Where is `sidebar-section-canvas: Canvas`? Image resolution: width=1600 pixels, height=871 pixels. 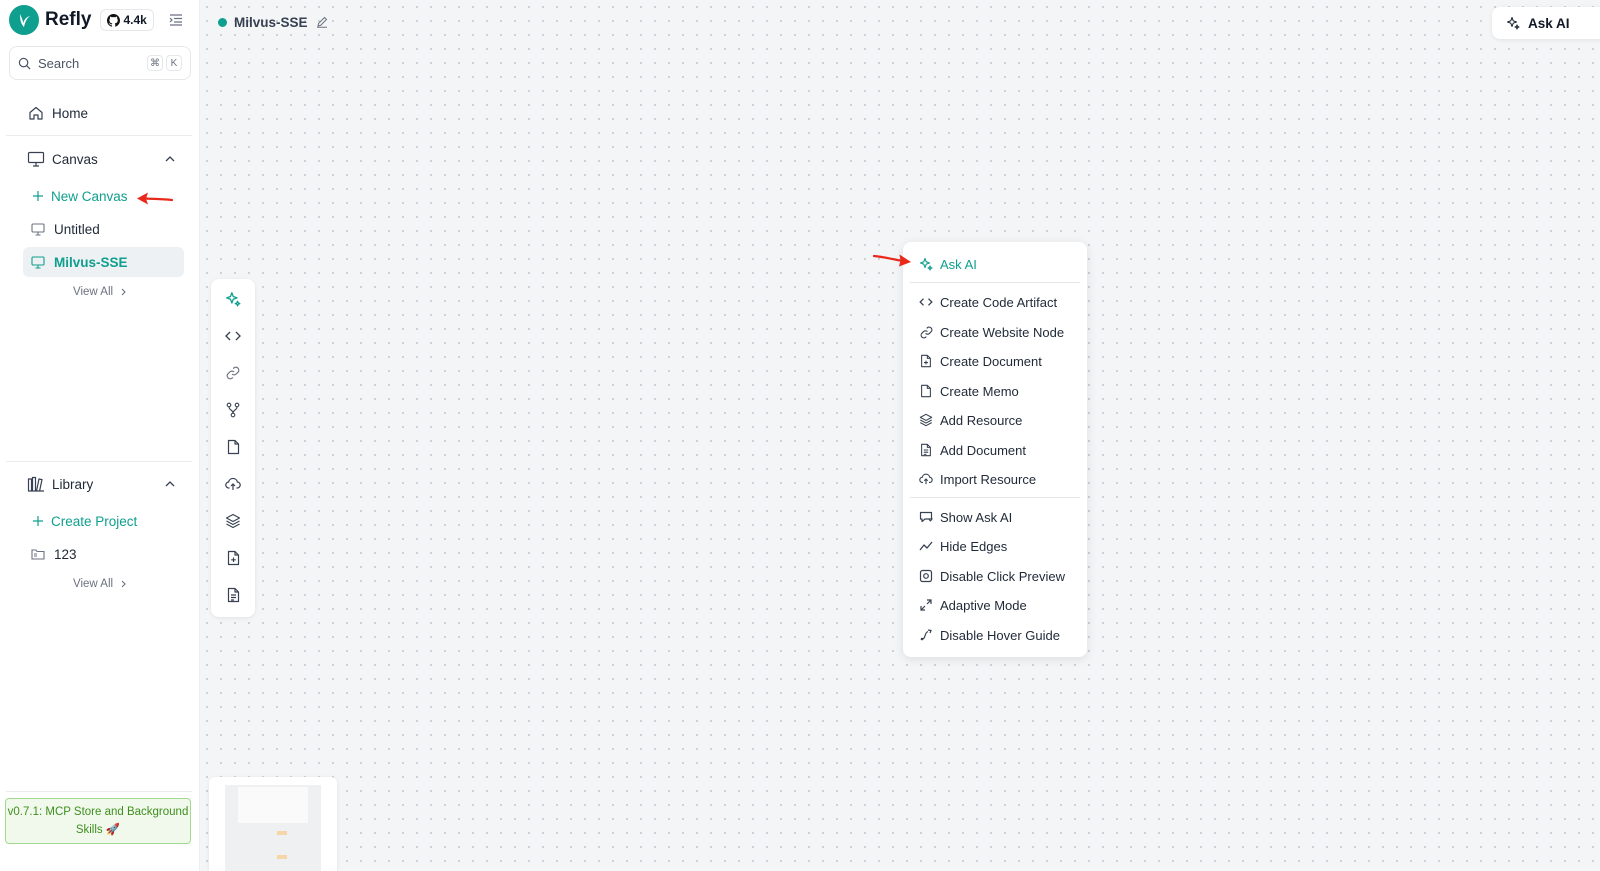
sidebar-section-canvas: Canvas is located at coordinates (100, 159).